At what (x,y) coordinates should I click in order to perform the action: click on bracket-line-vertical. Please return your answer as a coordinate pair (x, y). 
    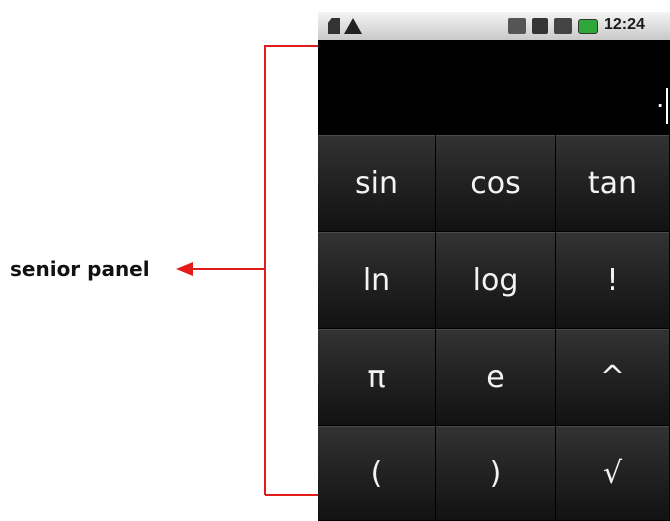
    Looking at the image, I should click on (265, 270).